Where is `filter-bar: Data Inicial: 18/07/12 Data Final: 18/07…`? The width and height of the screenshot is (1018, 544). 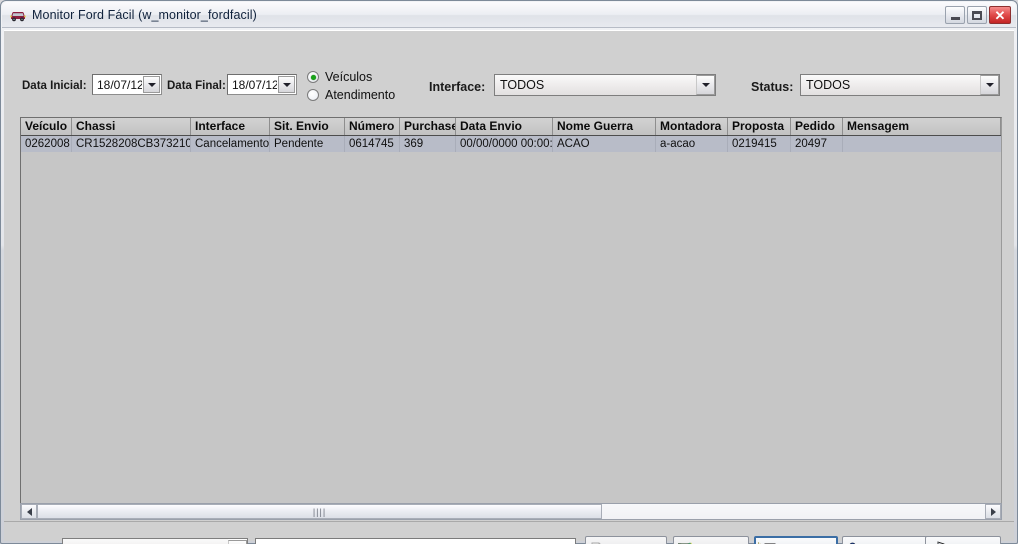 filter-bar: Data Inicial: 18/07/12 Data Final: 18/07… is located at coordinates (509, 66).